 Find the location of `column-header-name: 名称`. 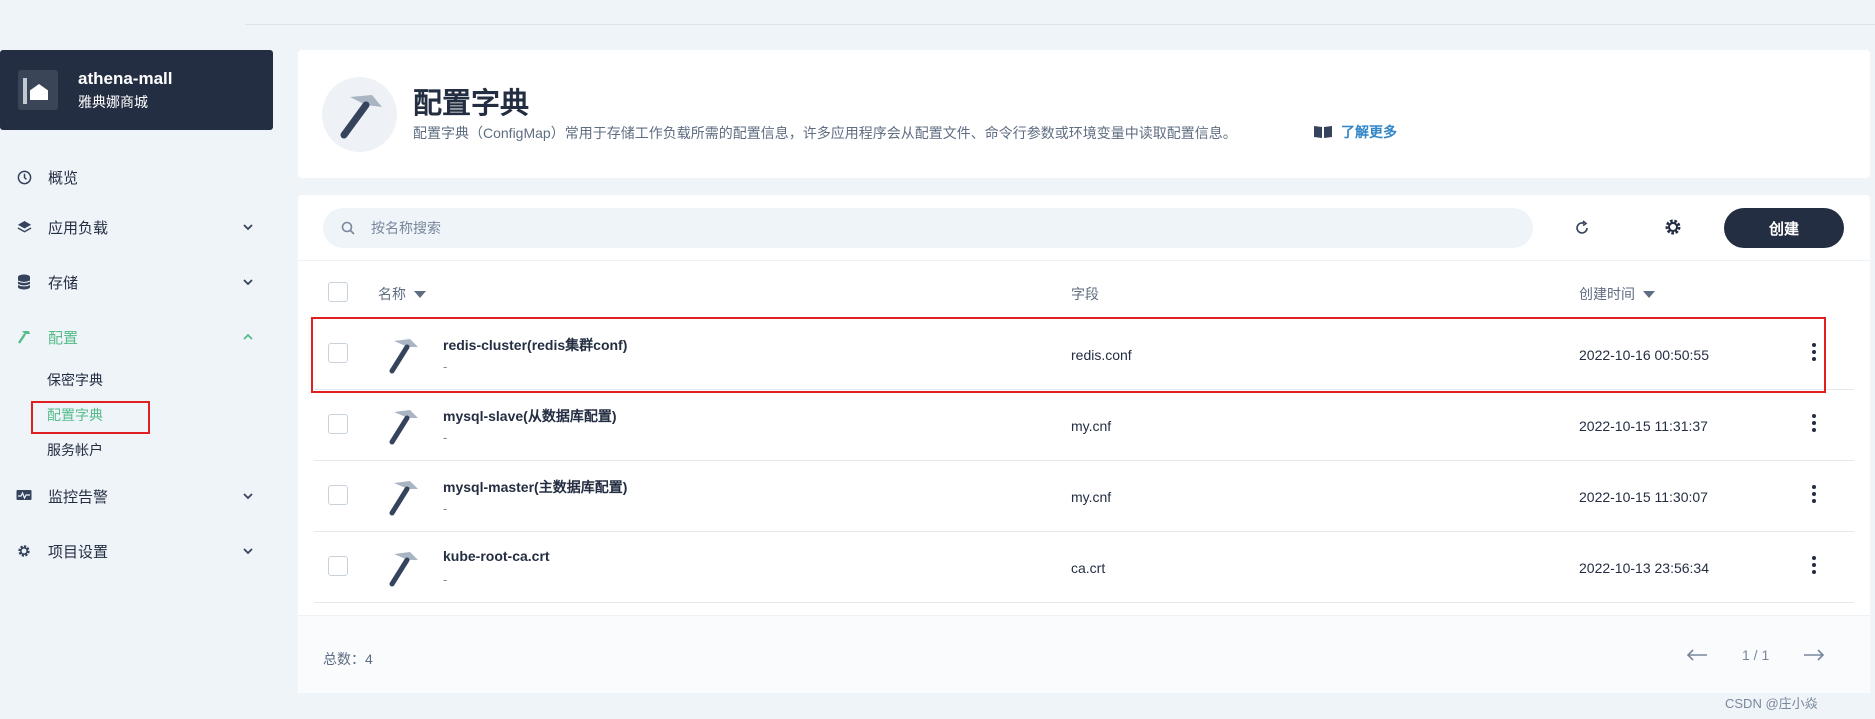

column-header-name: 名称 is located at coordinates (402, 294).